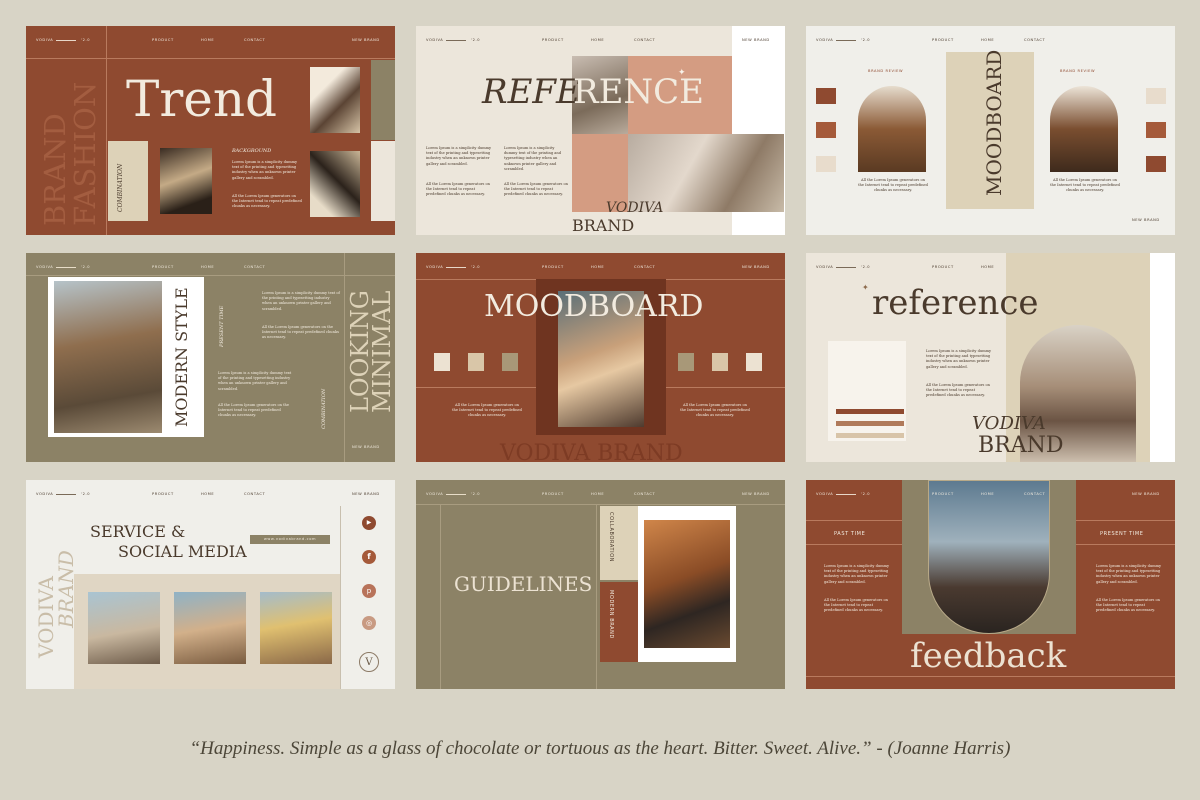  What do you see at coordinates (369, 623) in the screenshot?
I see `instagram-icon: ◎` at bounding box center [369, 623].